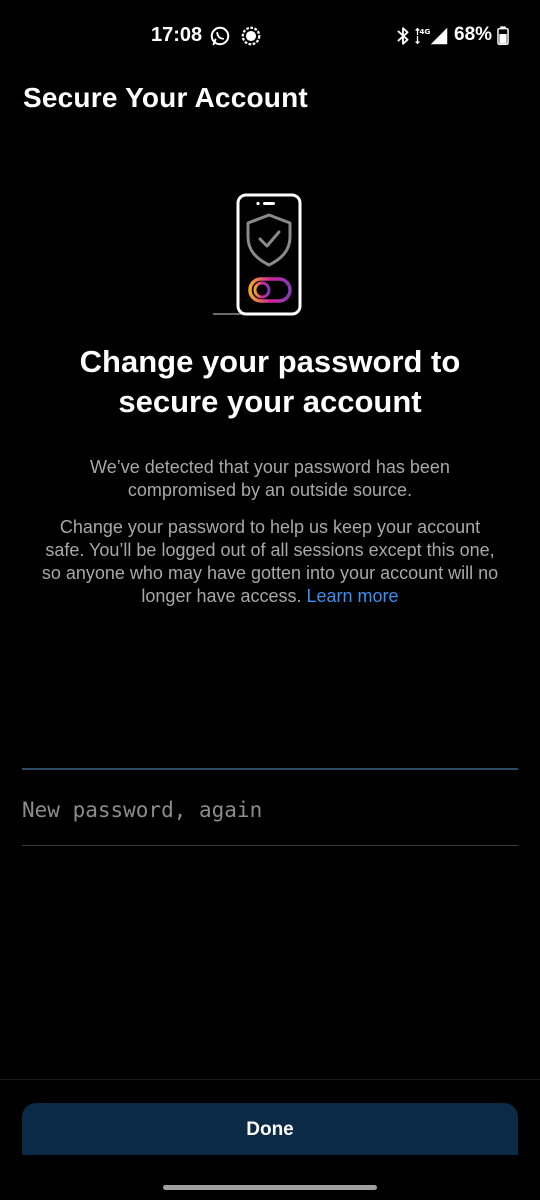  Describe the element at coordinates (270, 36) in the screenshot. I see `status-bar: 17:08 4G 68%` at that location.